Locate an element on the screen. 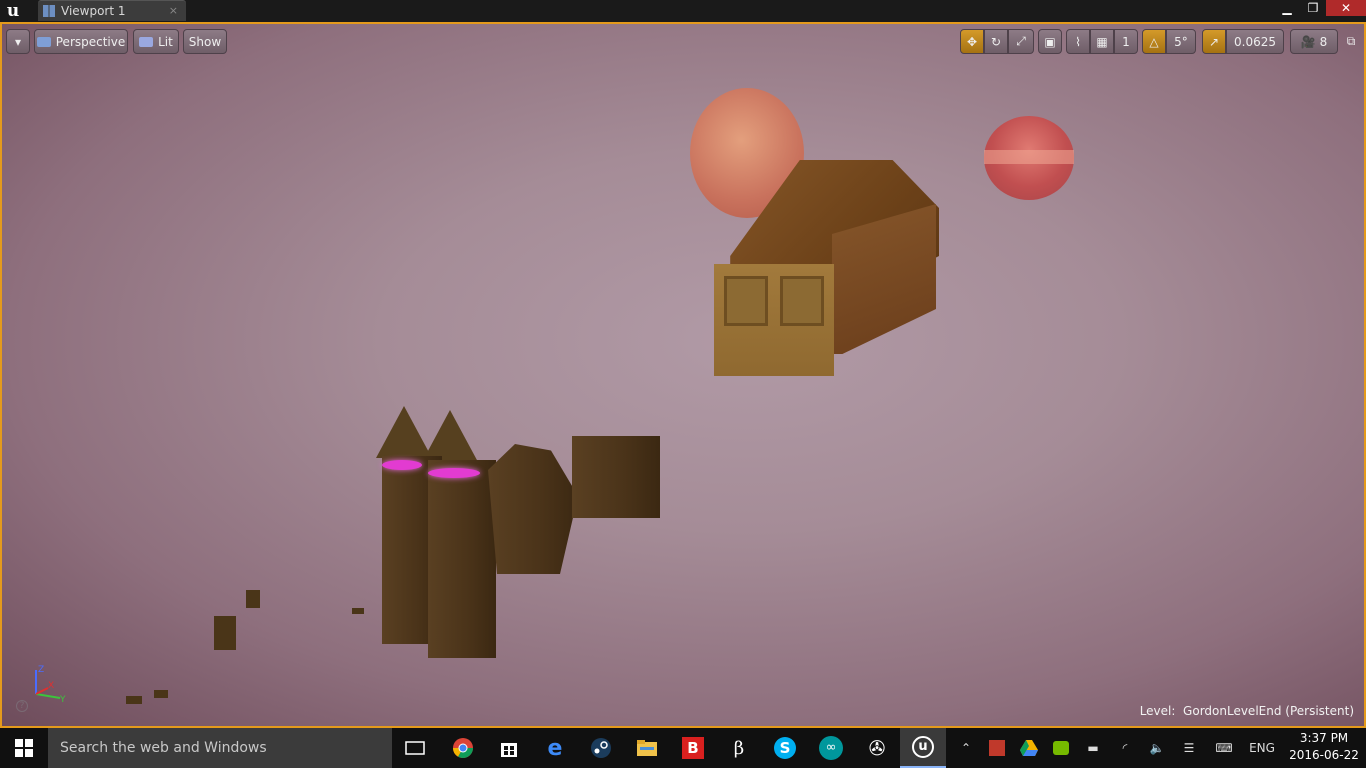  camera-speed-button: 🎥 8 is located at coordinates (1314, 41).